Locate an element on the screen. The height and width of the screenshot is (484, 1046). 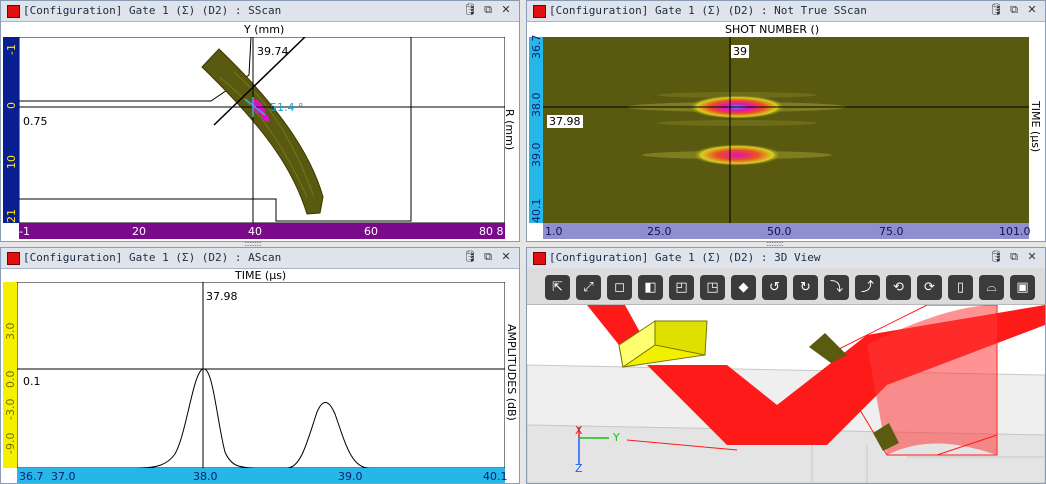
sscan-y-axis is located at coordinates (11, 130).